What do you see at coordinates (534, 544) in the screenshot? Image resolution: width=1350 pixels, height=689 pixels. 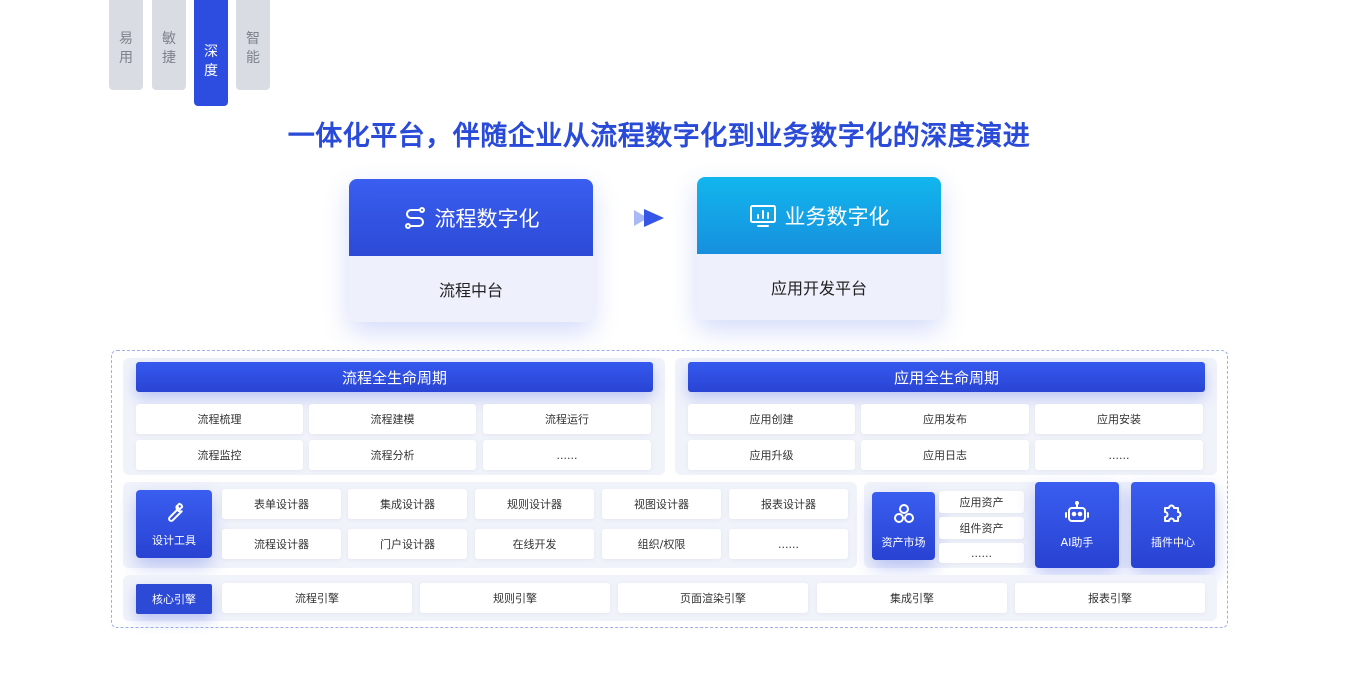 I see `design-tool-item: 在线开发` at bounding box center [534, 544].